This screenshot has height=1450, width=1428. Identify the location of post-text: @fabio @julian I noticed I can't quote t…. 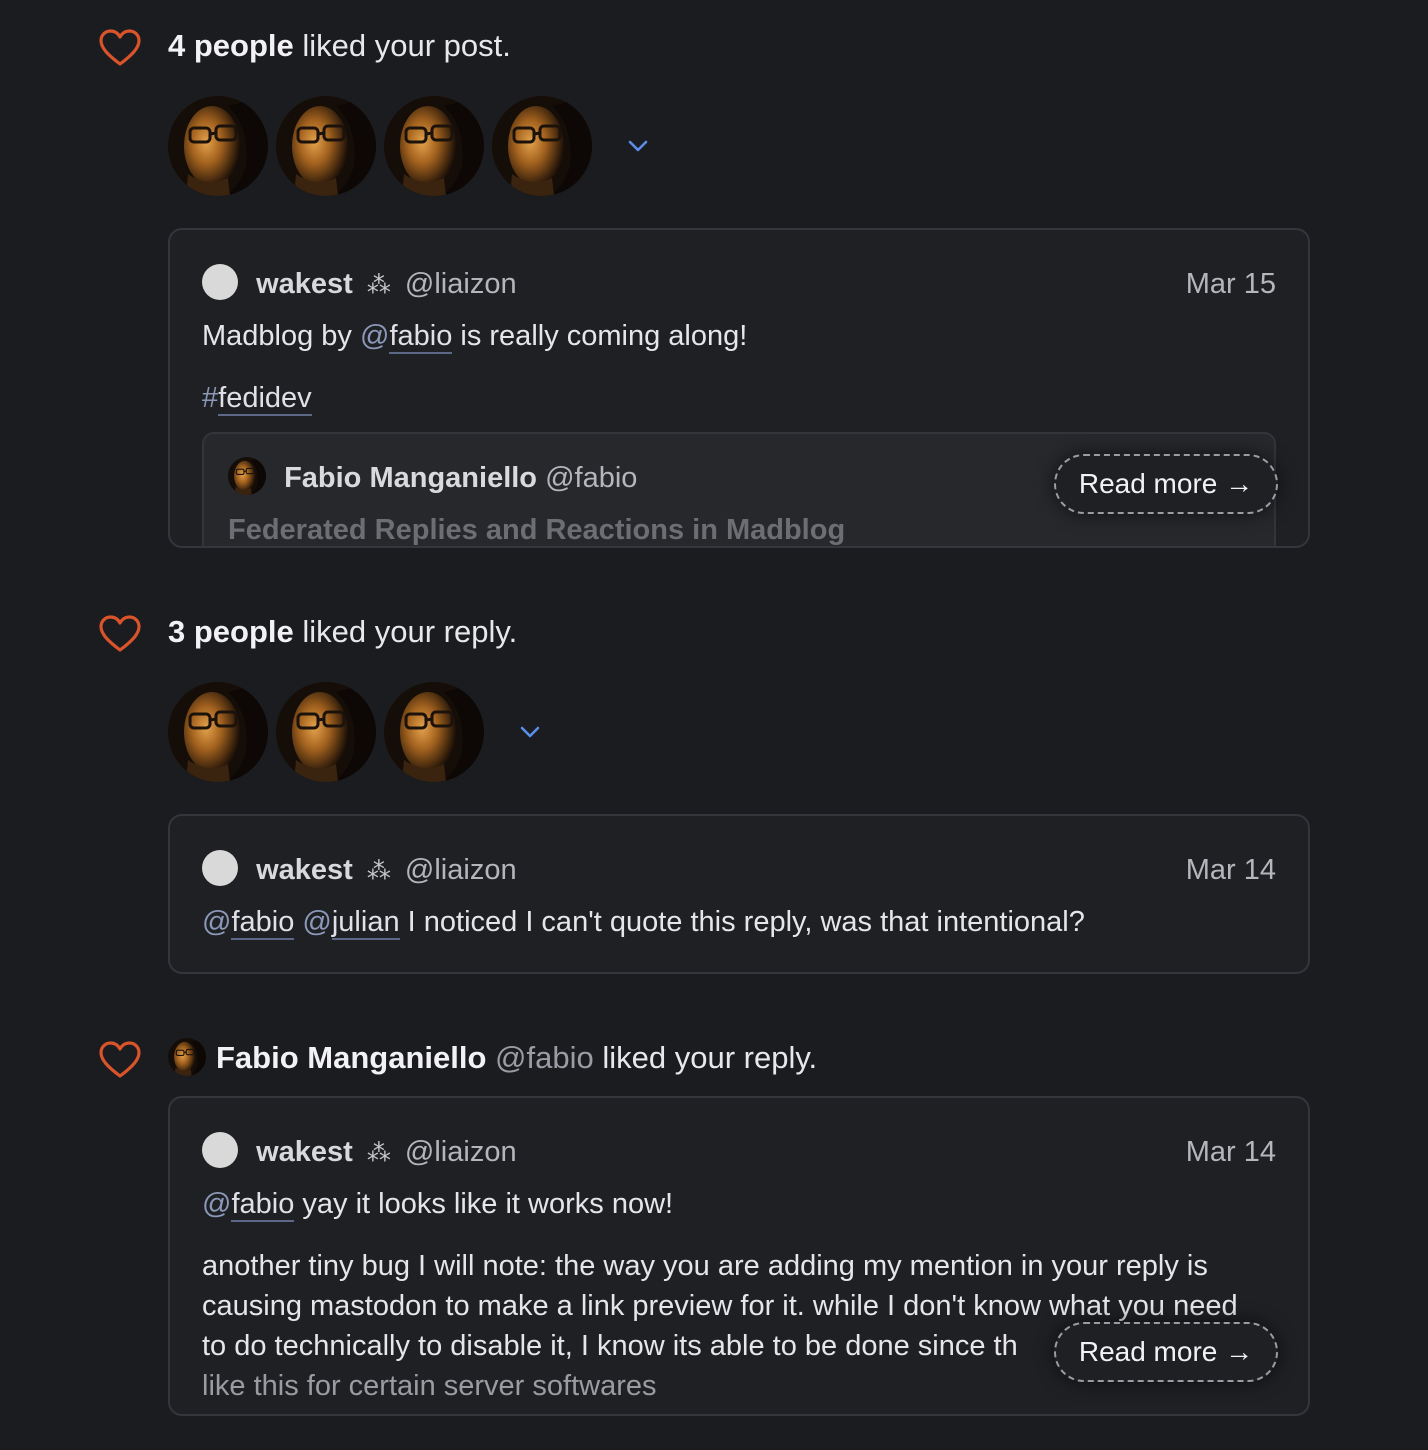
(739, 922).